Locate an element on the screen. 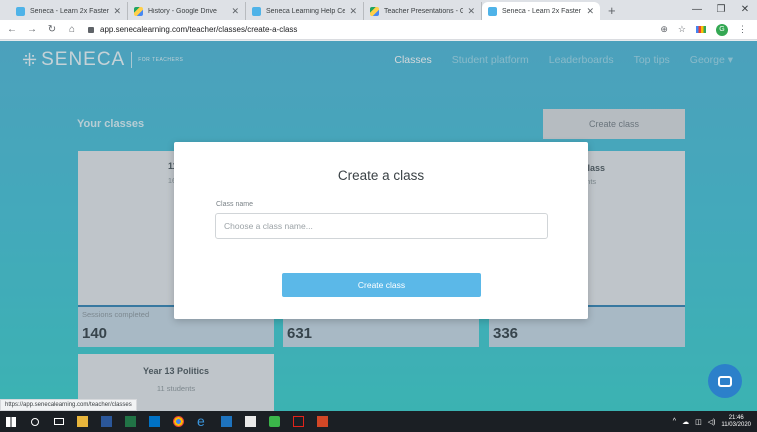 Image resolution: width=757 pixels, height=432 pixels. window-controls: — ❐ ✕ is located at coordinates (721, 10).